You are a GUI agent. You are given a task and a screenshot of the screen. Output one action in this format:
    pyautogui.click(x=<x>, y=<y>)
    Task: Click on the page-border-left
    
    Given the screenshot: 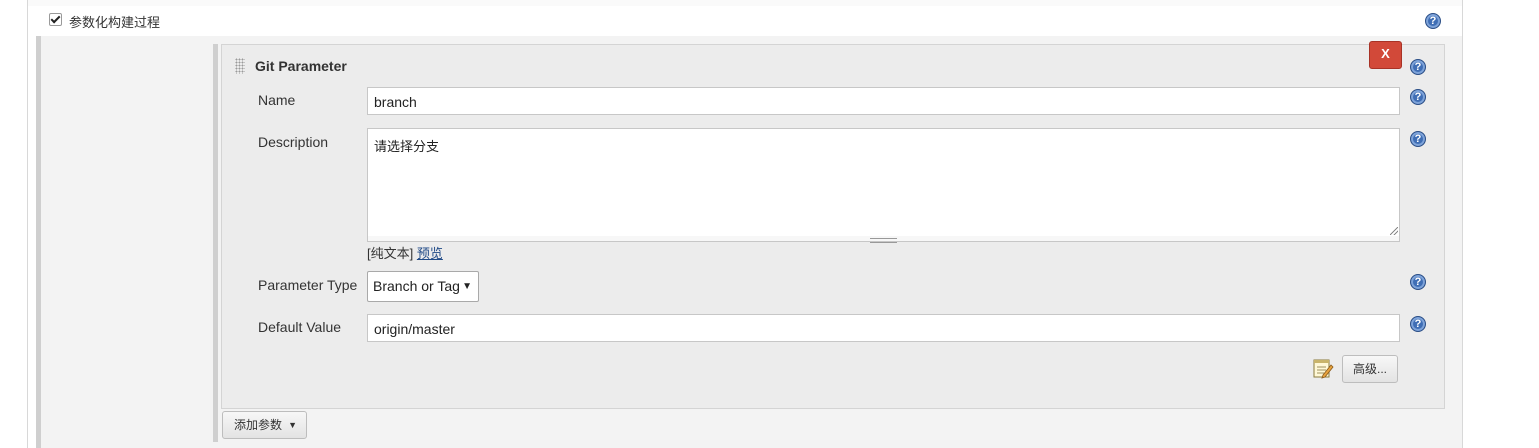 What is the action you would take?
    pyautogui.click(x=27, y=224)
    